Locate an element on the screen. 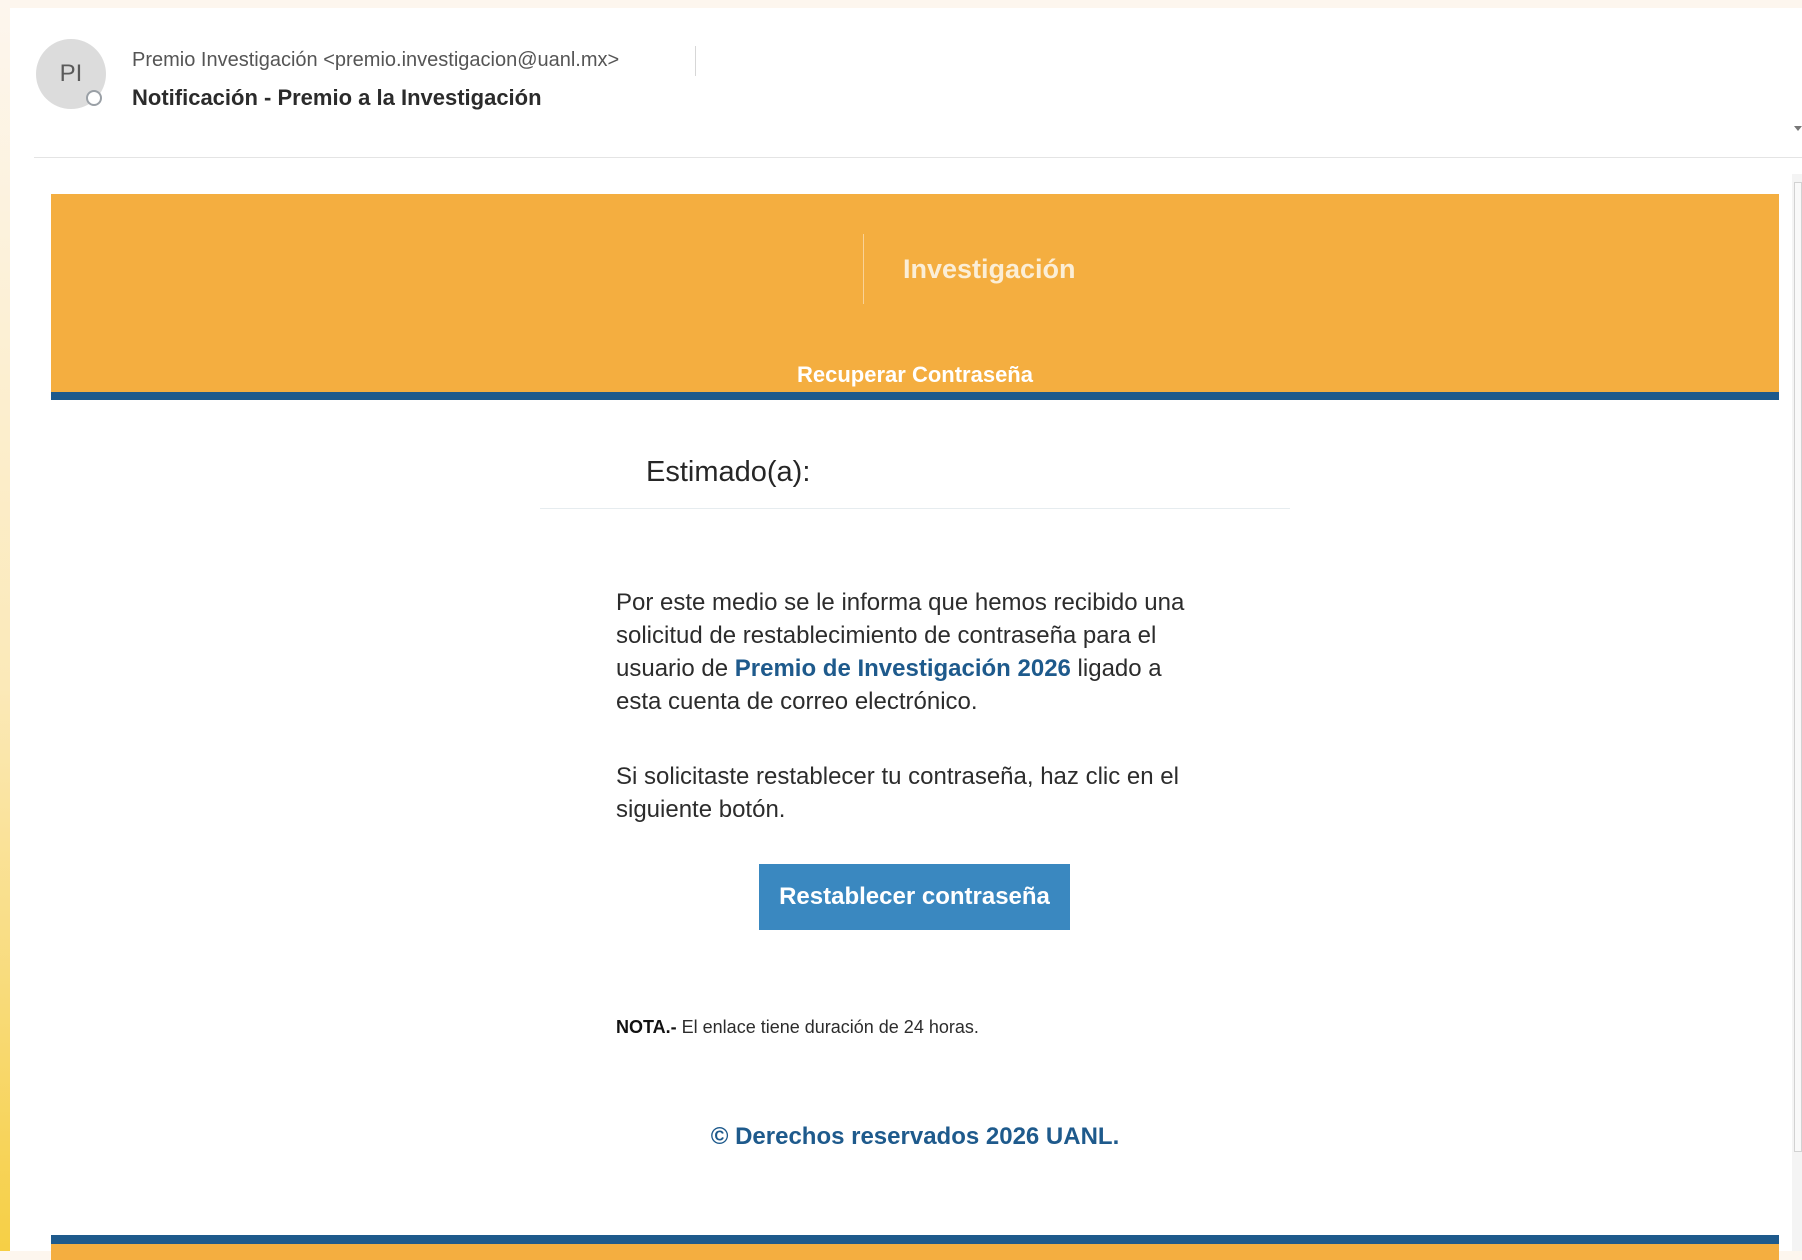 This screenshot has height=1260, width=1802. banner-divider is located at coordinates (863, 269).